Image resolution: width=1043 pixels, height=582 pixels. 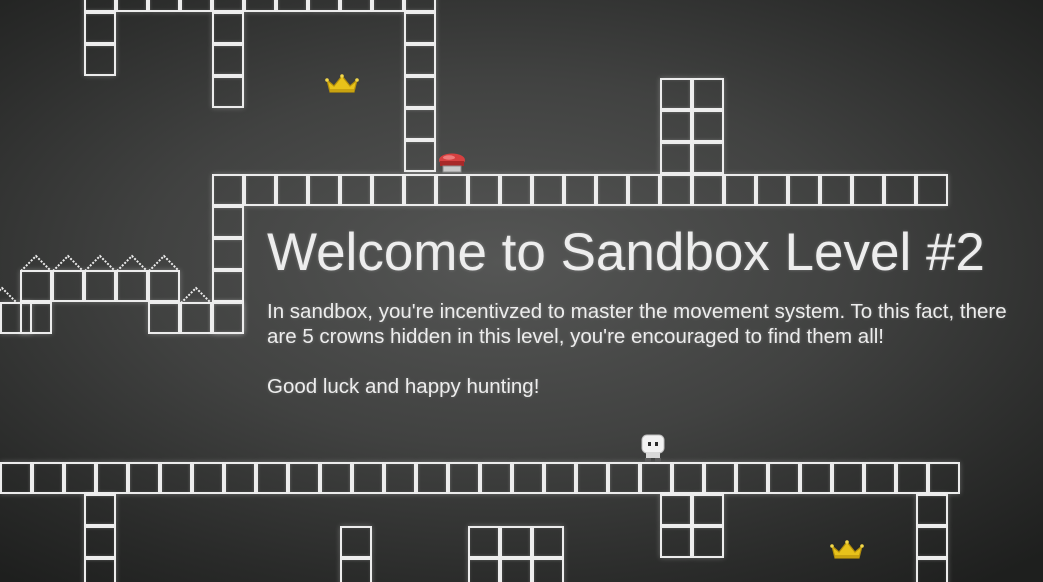 What do you see at coordinates (403, 386) in the screenshot?
I see `level-sign-off: Good luck and happy hunting!` at bounding box center [403, 386].